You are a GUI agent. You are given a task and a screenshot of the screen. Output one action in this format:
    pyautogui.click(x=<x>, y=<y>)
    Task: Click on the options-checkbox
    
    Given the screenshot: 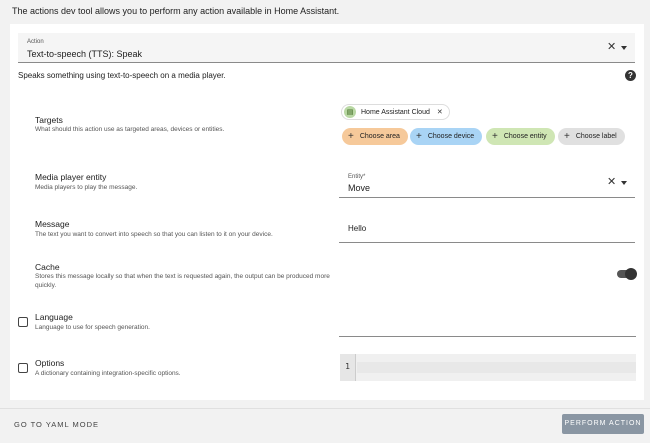 What is the action you would take?
    pyautogui.click(x=23, y=368)
    